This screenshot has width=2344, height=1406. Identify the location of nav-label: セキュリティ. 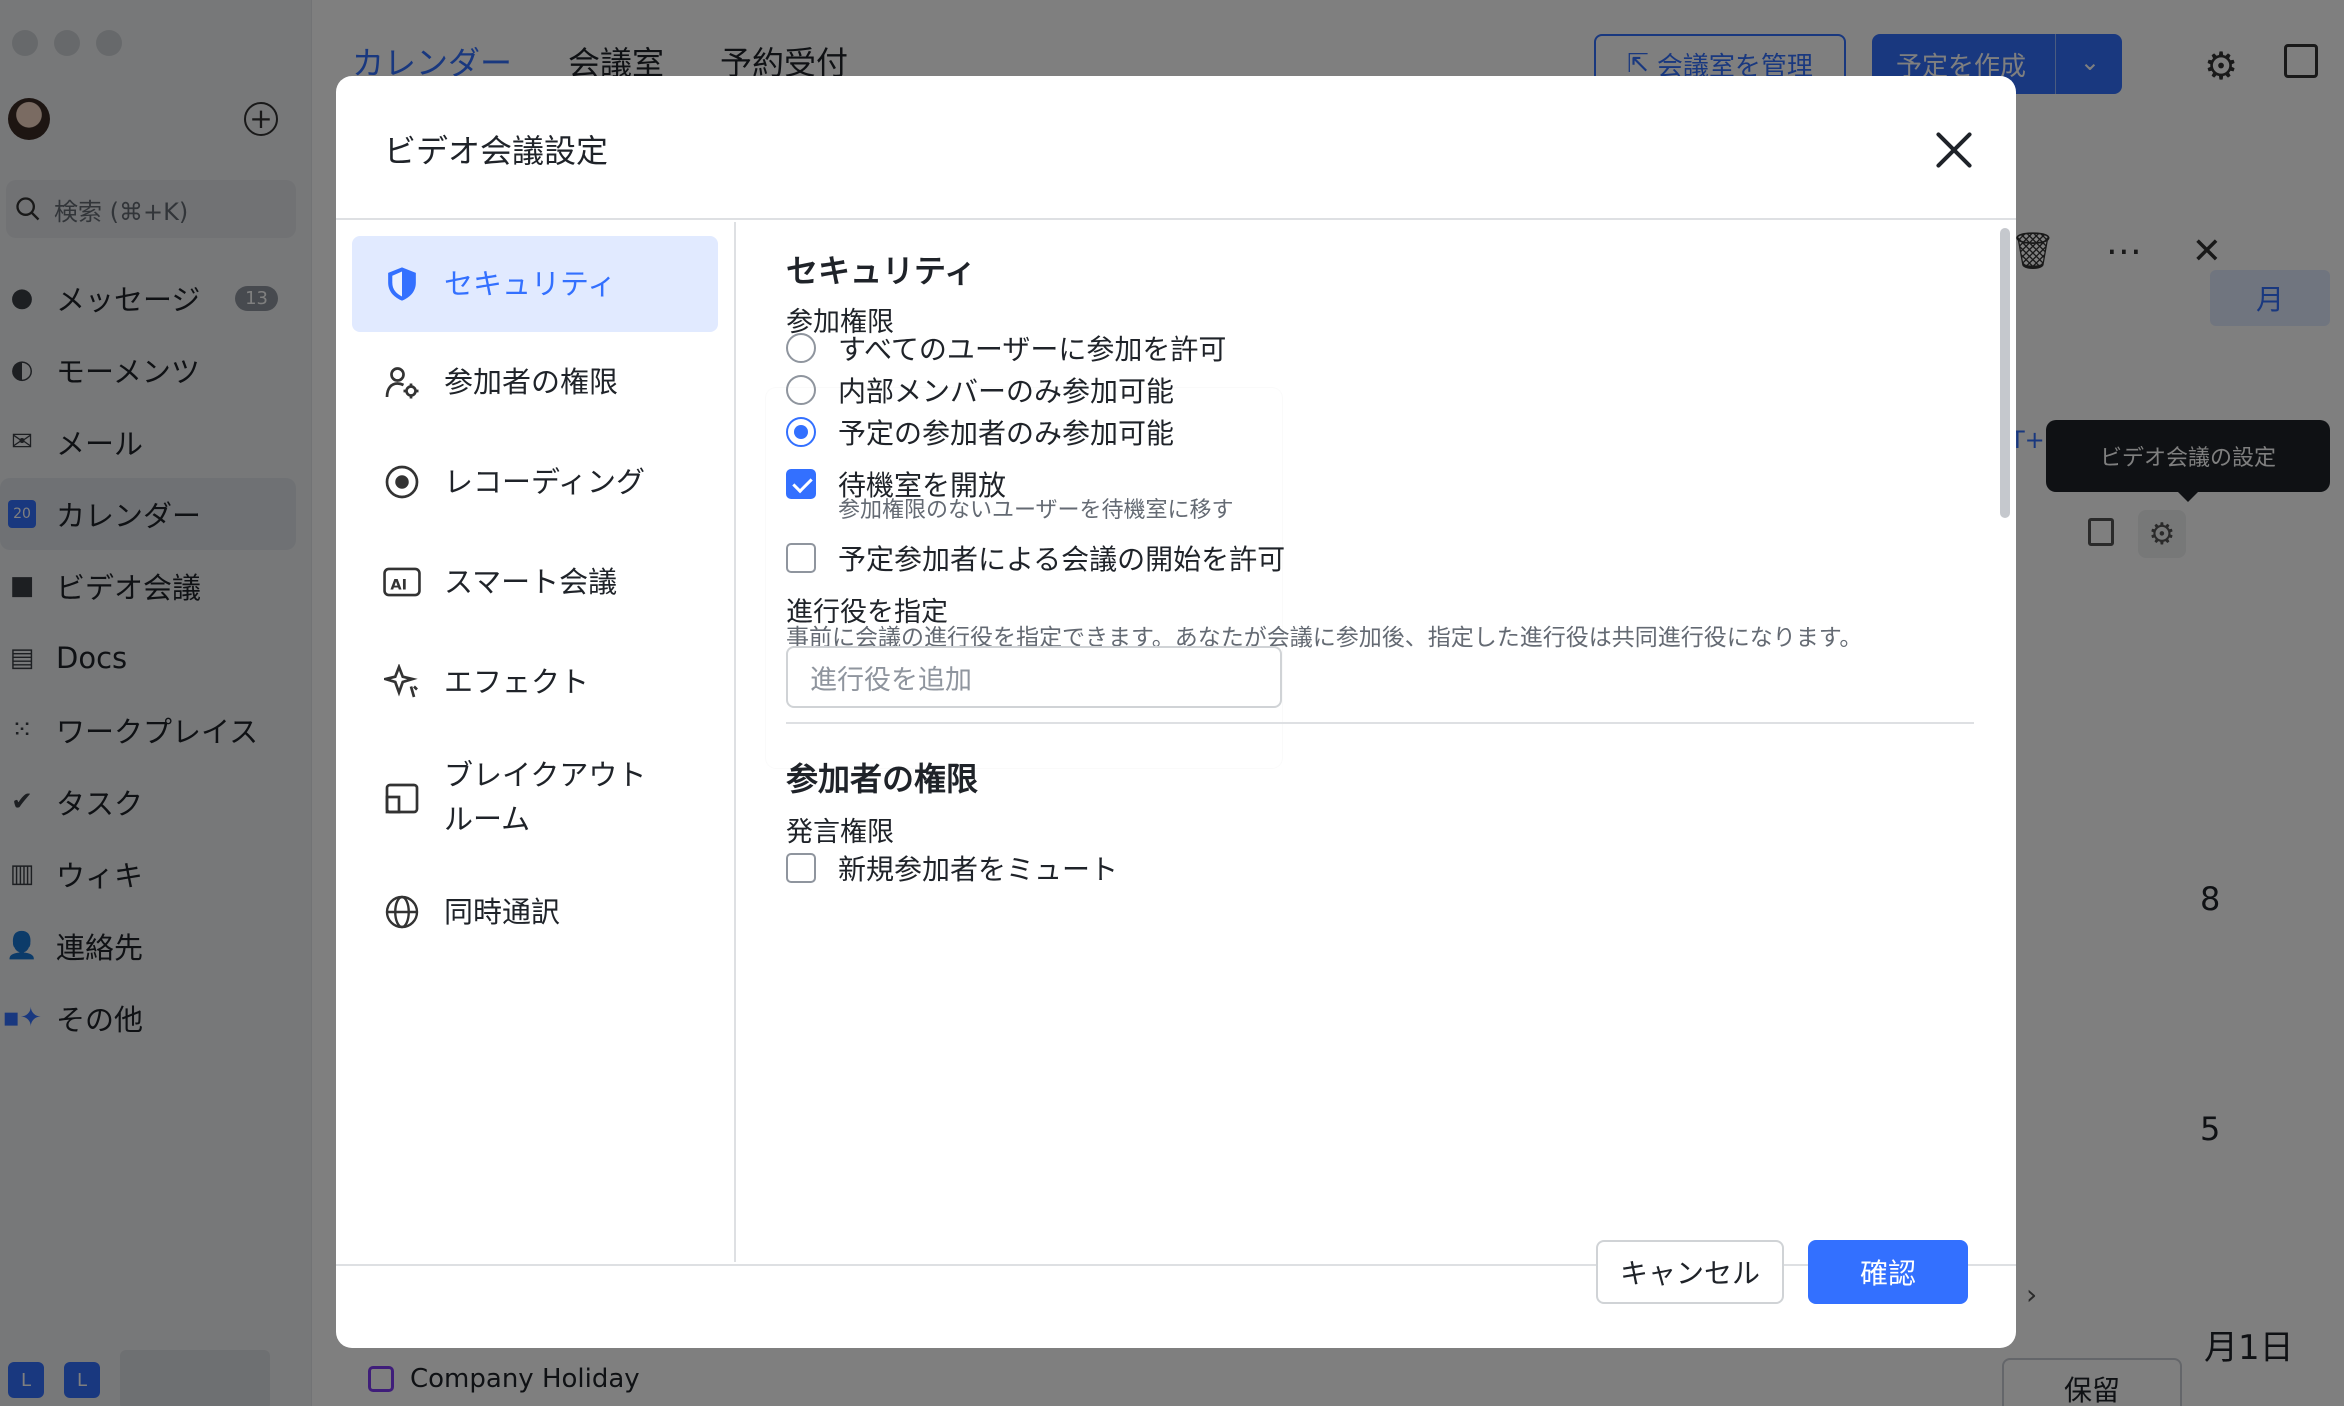
(530, 284).